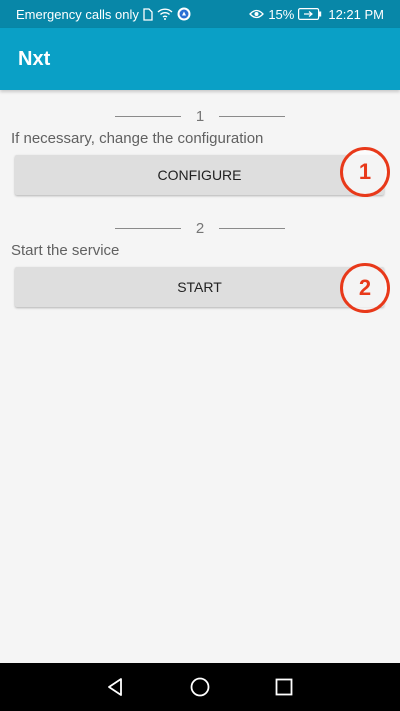 Image resolution: width=400 pixels, height=711 pixels. What do you see at coordinates (199, 175) in the screenshot?
I see `configure-button: CONFIGURE` at bounding box center [199, 175].